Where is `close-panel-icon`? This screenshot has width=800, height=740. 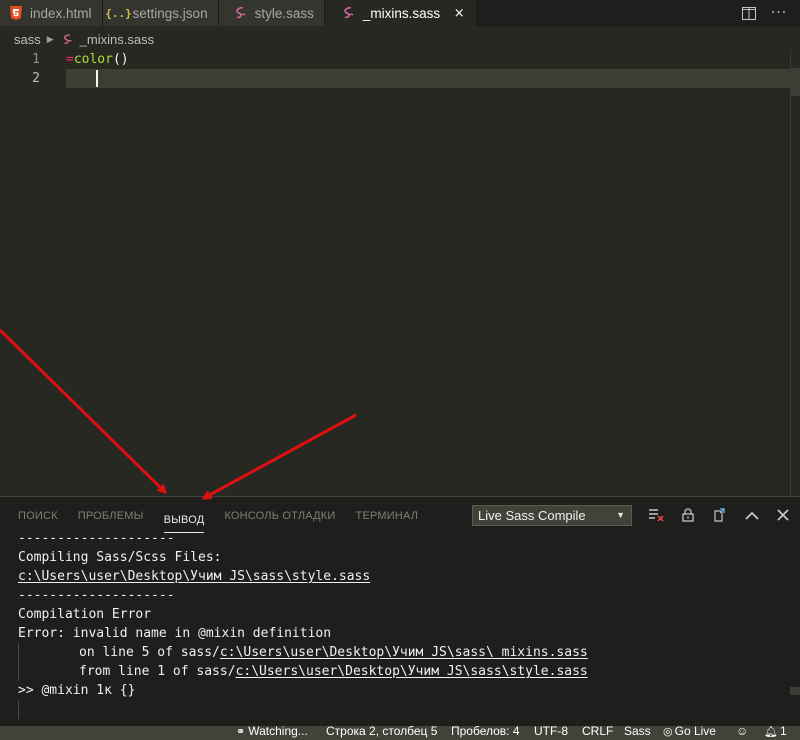 close-panel-icon is located at coordinates (783, 515).